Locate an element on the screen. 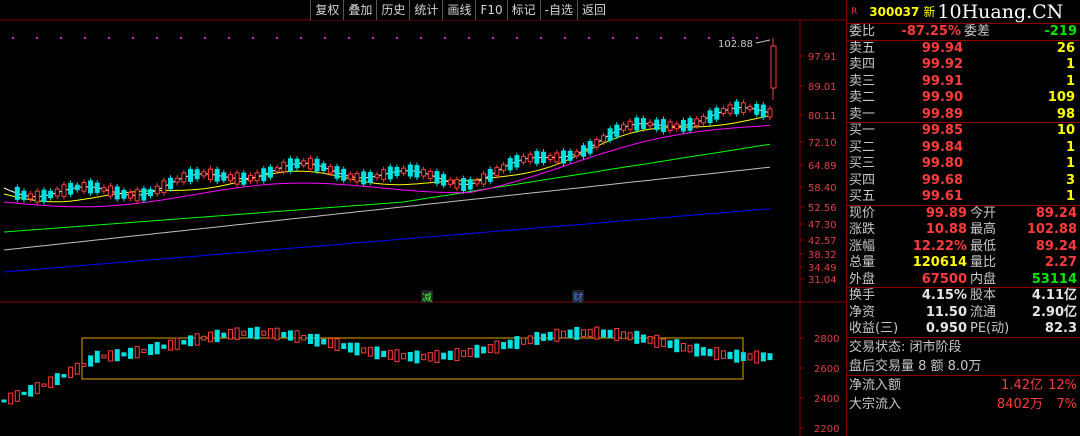  event-marker: 减 is located at coordinates (427, 298).